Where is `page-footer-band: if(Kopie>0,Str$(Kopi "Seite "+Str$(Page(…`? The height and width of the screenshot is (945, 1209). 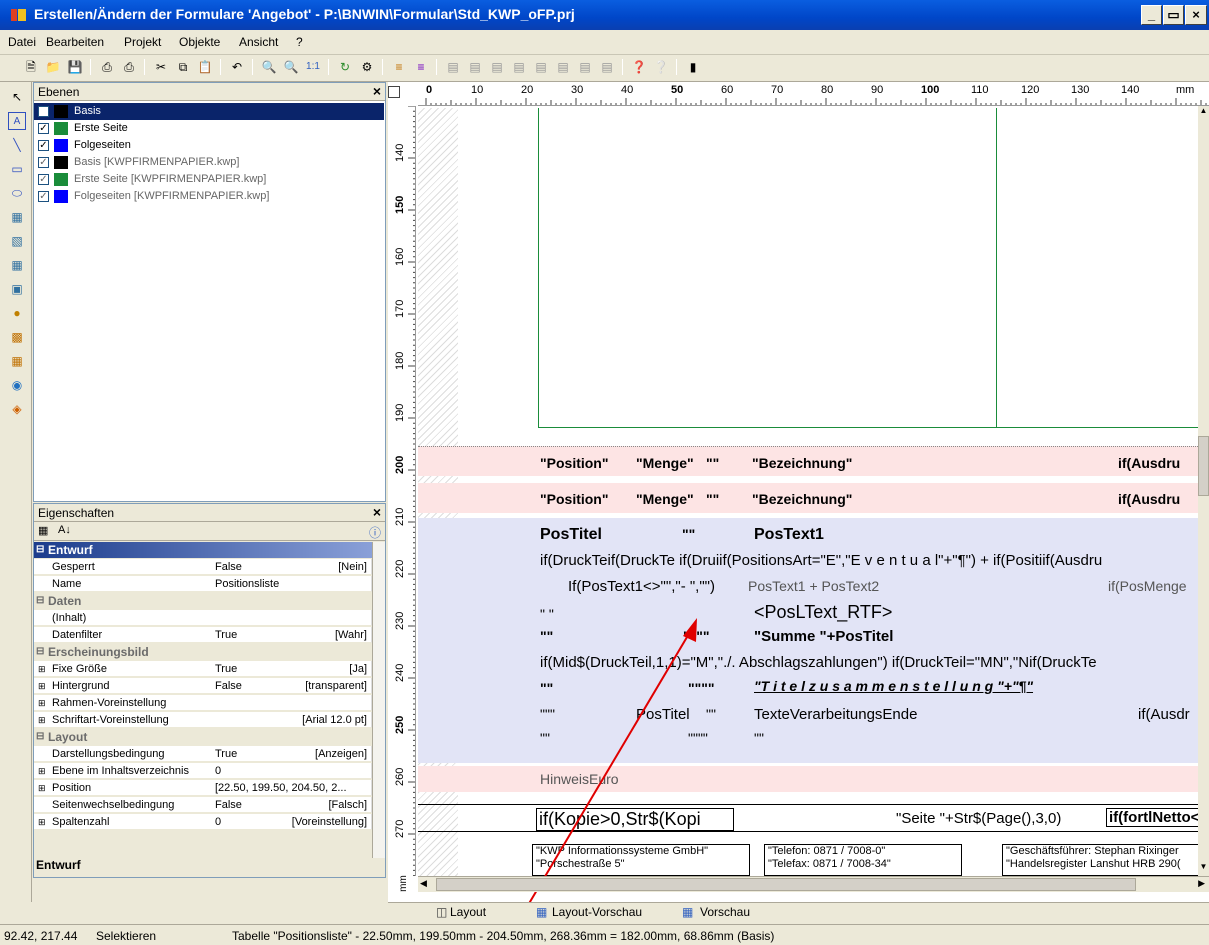 page-footer-band: if(Kopie>0,Str$(Kopi "Seite "+Str$(Page(… is located at coordinates (809, 818).